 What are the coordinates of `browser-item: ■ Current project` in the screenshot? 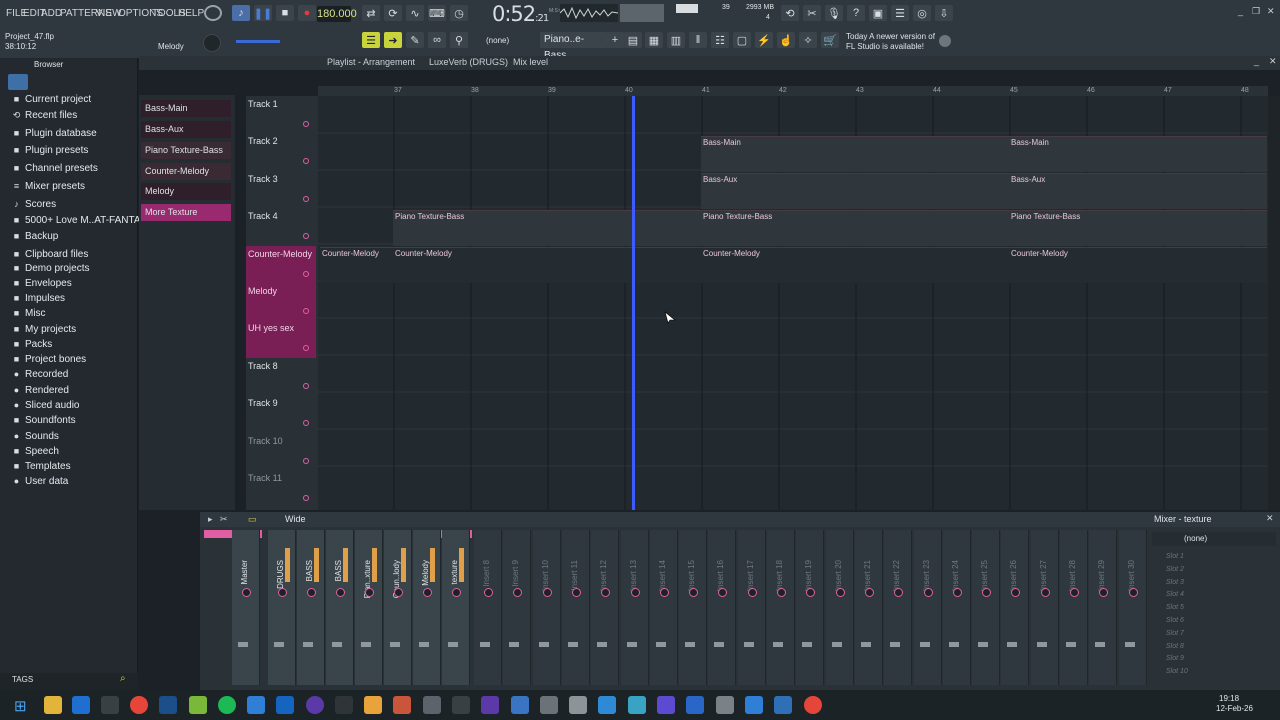 It's located at (51, 99).